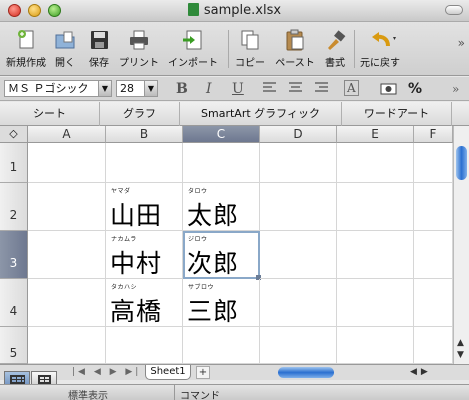 The width and height of the screenshot is (469, 400). What do you see at coordinates (136, 215) in the screenshot?
I see `cell-value: 山田` at bounding box center [136, 215].